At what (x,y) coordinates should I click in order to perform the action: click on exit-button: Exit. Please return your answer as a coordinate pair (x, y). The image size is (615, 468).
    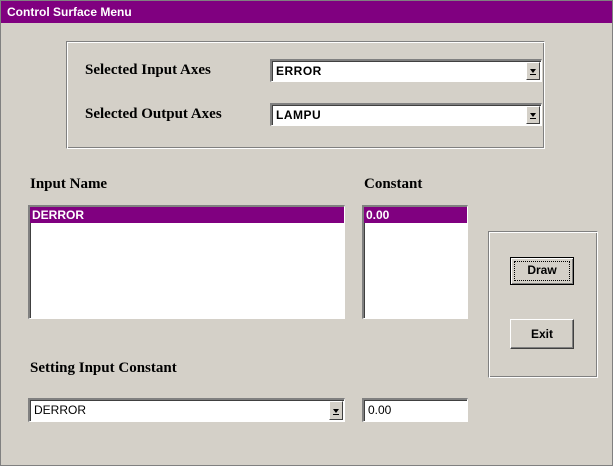
    Looking at the image, I should click on (542, 334).